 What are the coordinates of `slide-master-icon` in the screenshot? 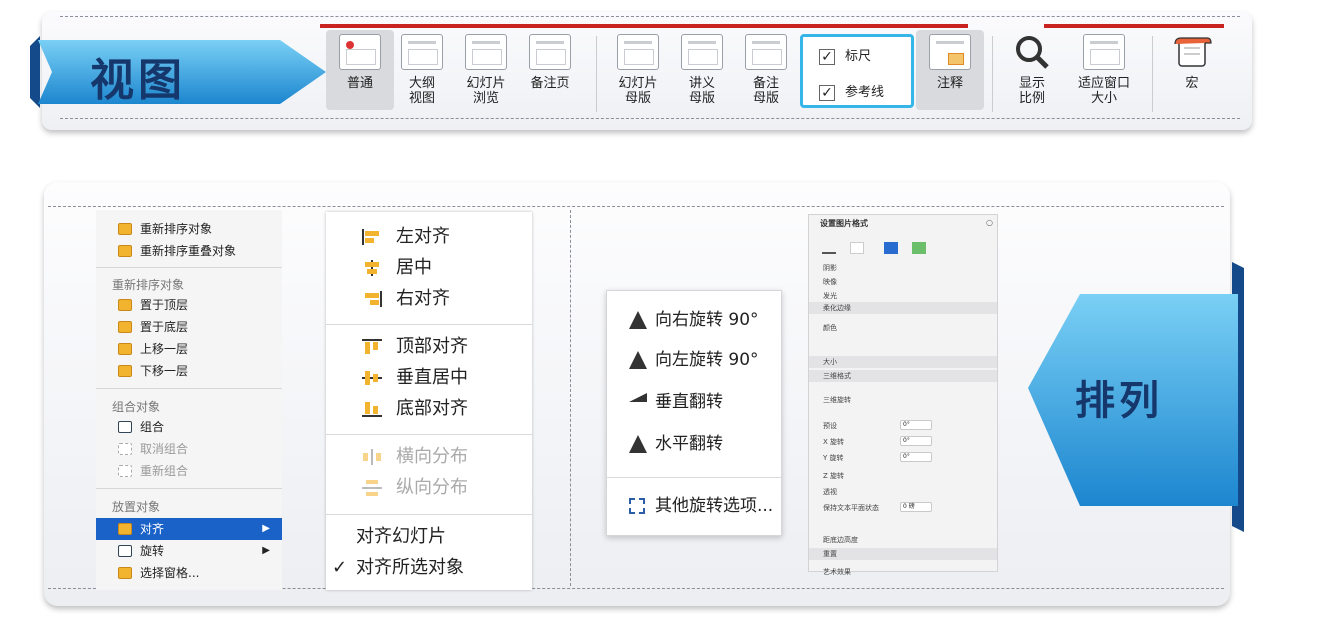 It's located at (638, 52).